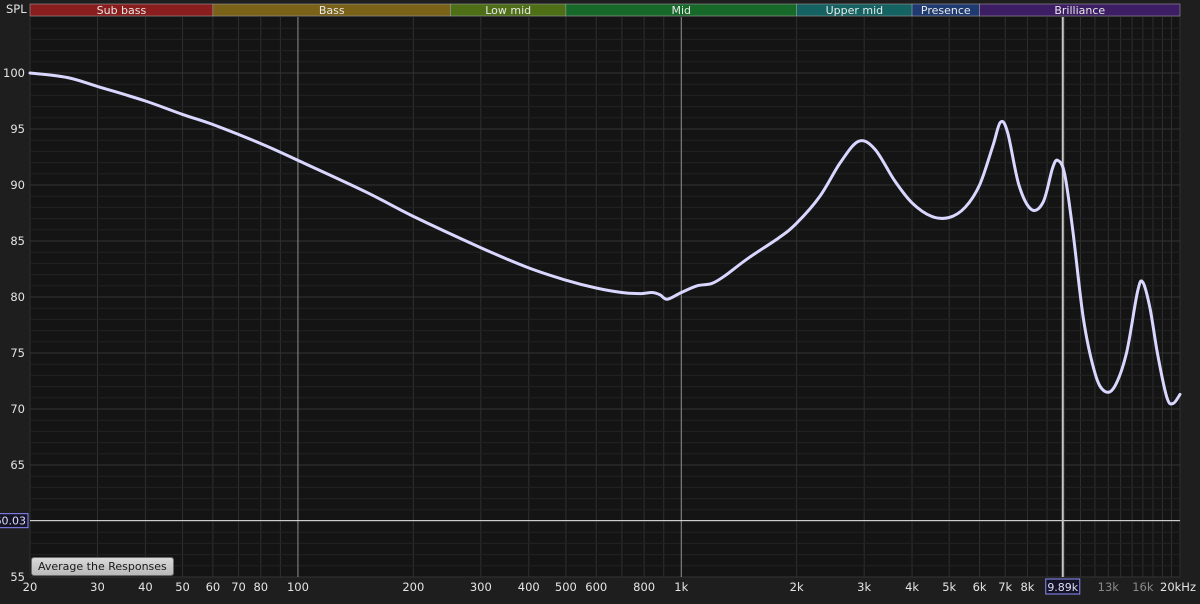 Image resolution: width=1200 pixels, height=604 pixels. Describe the element at coordinates (332, 10) in the screenshot. I see `band-label-1: Bass` at that location.